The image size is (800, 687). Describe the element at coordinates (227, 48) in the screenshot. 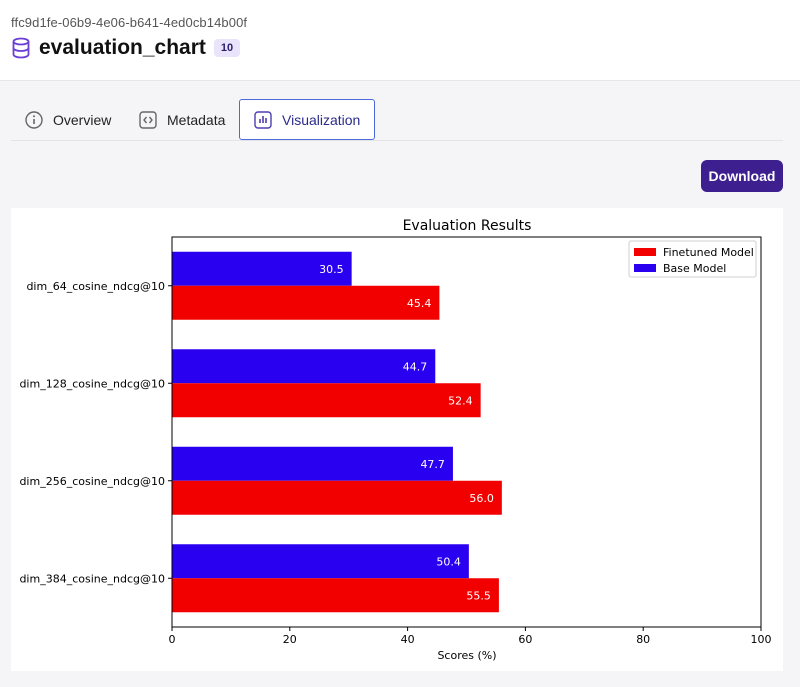

I see `version-badge: 10` at that location.